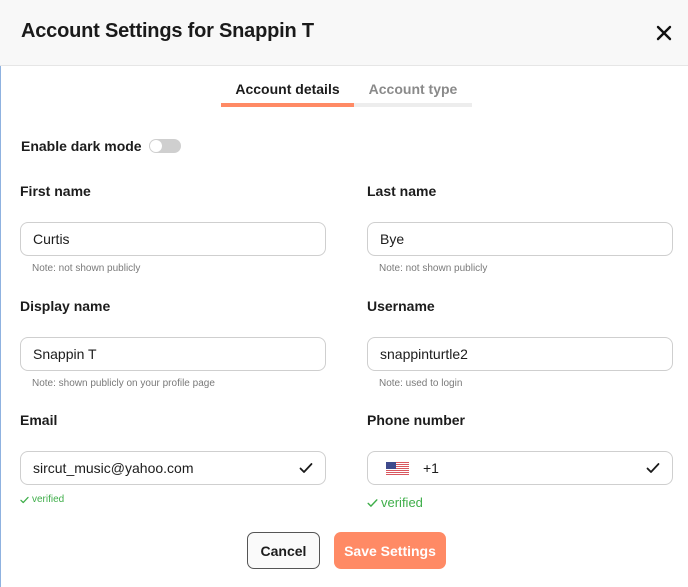  Describe the element at coordinates (51, 239) in the screenshot. I see `first-name-value: Curtis` at that location.